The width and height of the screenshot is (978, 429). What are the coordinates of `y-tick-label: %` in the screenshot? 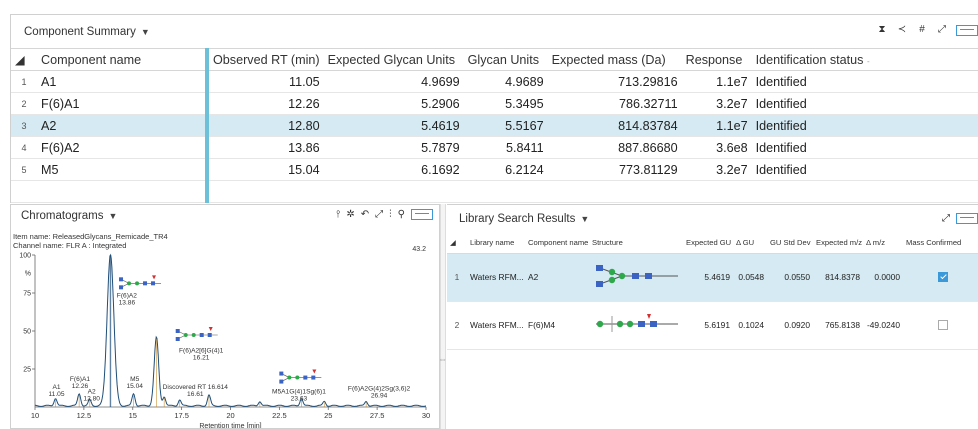 It's located at (28, 274).